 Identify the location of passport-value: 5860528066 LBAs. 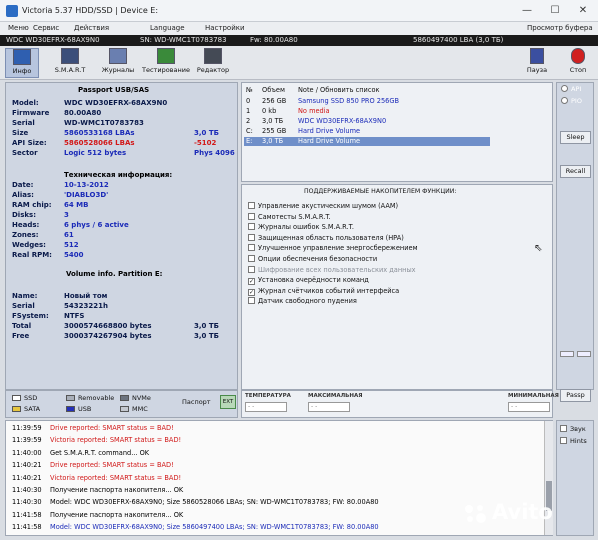
(99, 143).